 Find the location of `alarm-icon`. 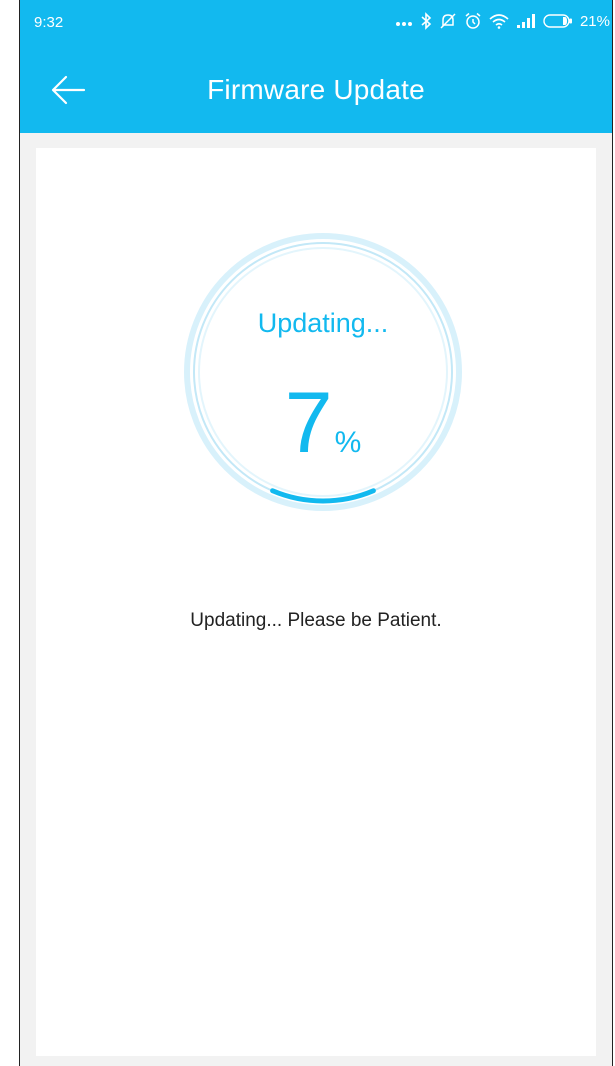

alarm-icon is located at coordinates (473, 21).